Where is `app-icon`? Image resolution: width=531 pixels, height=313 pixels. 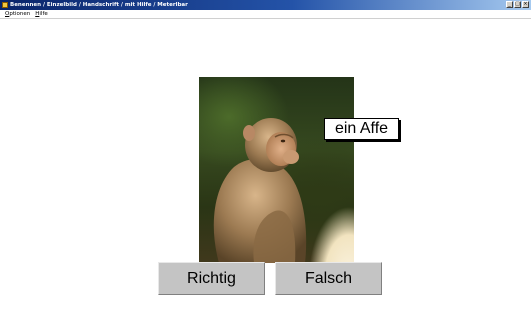 app-icon is located at coordinates (5, 5).